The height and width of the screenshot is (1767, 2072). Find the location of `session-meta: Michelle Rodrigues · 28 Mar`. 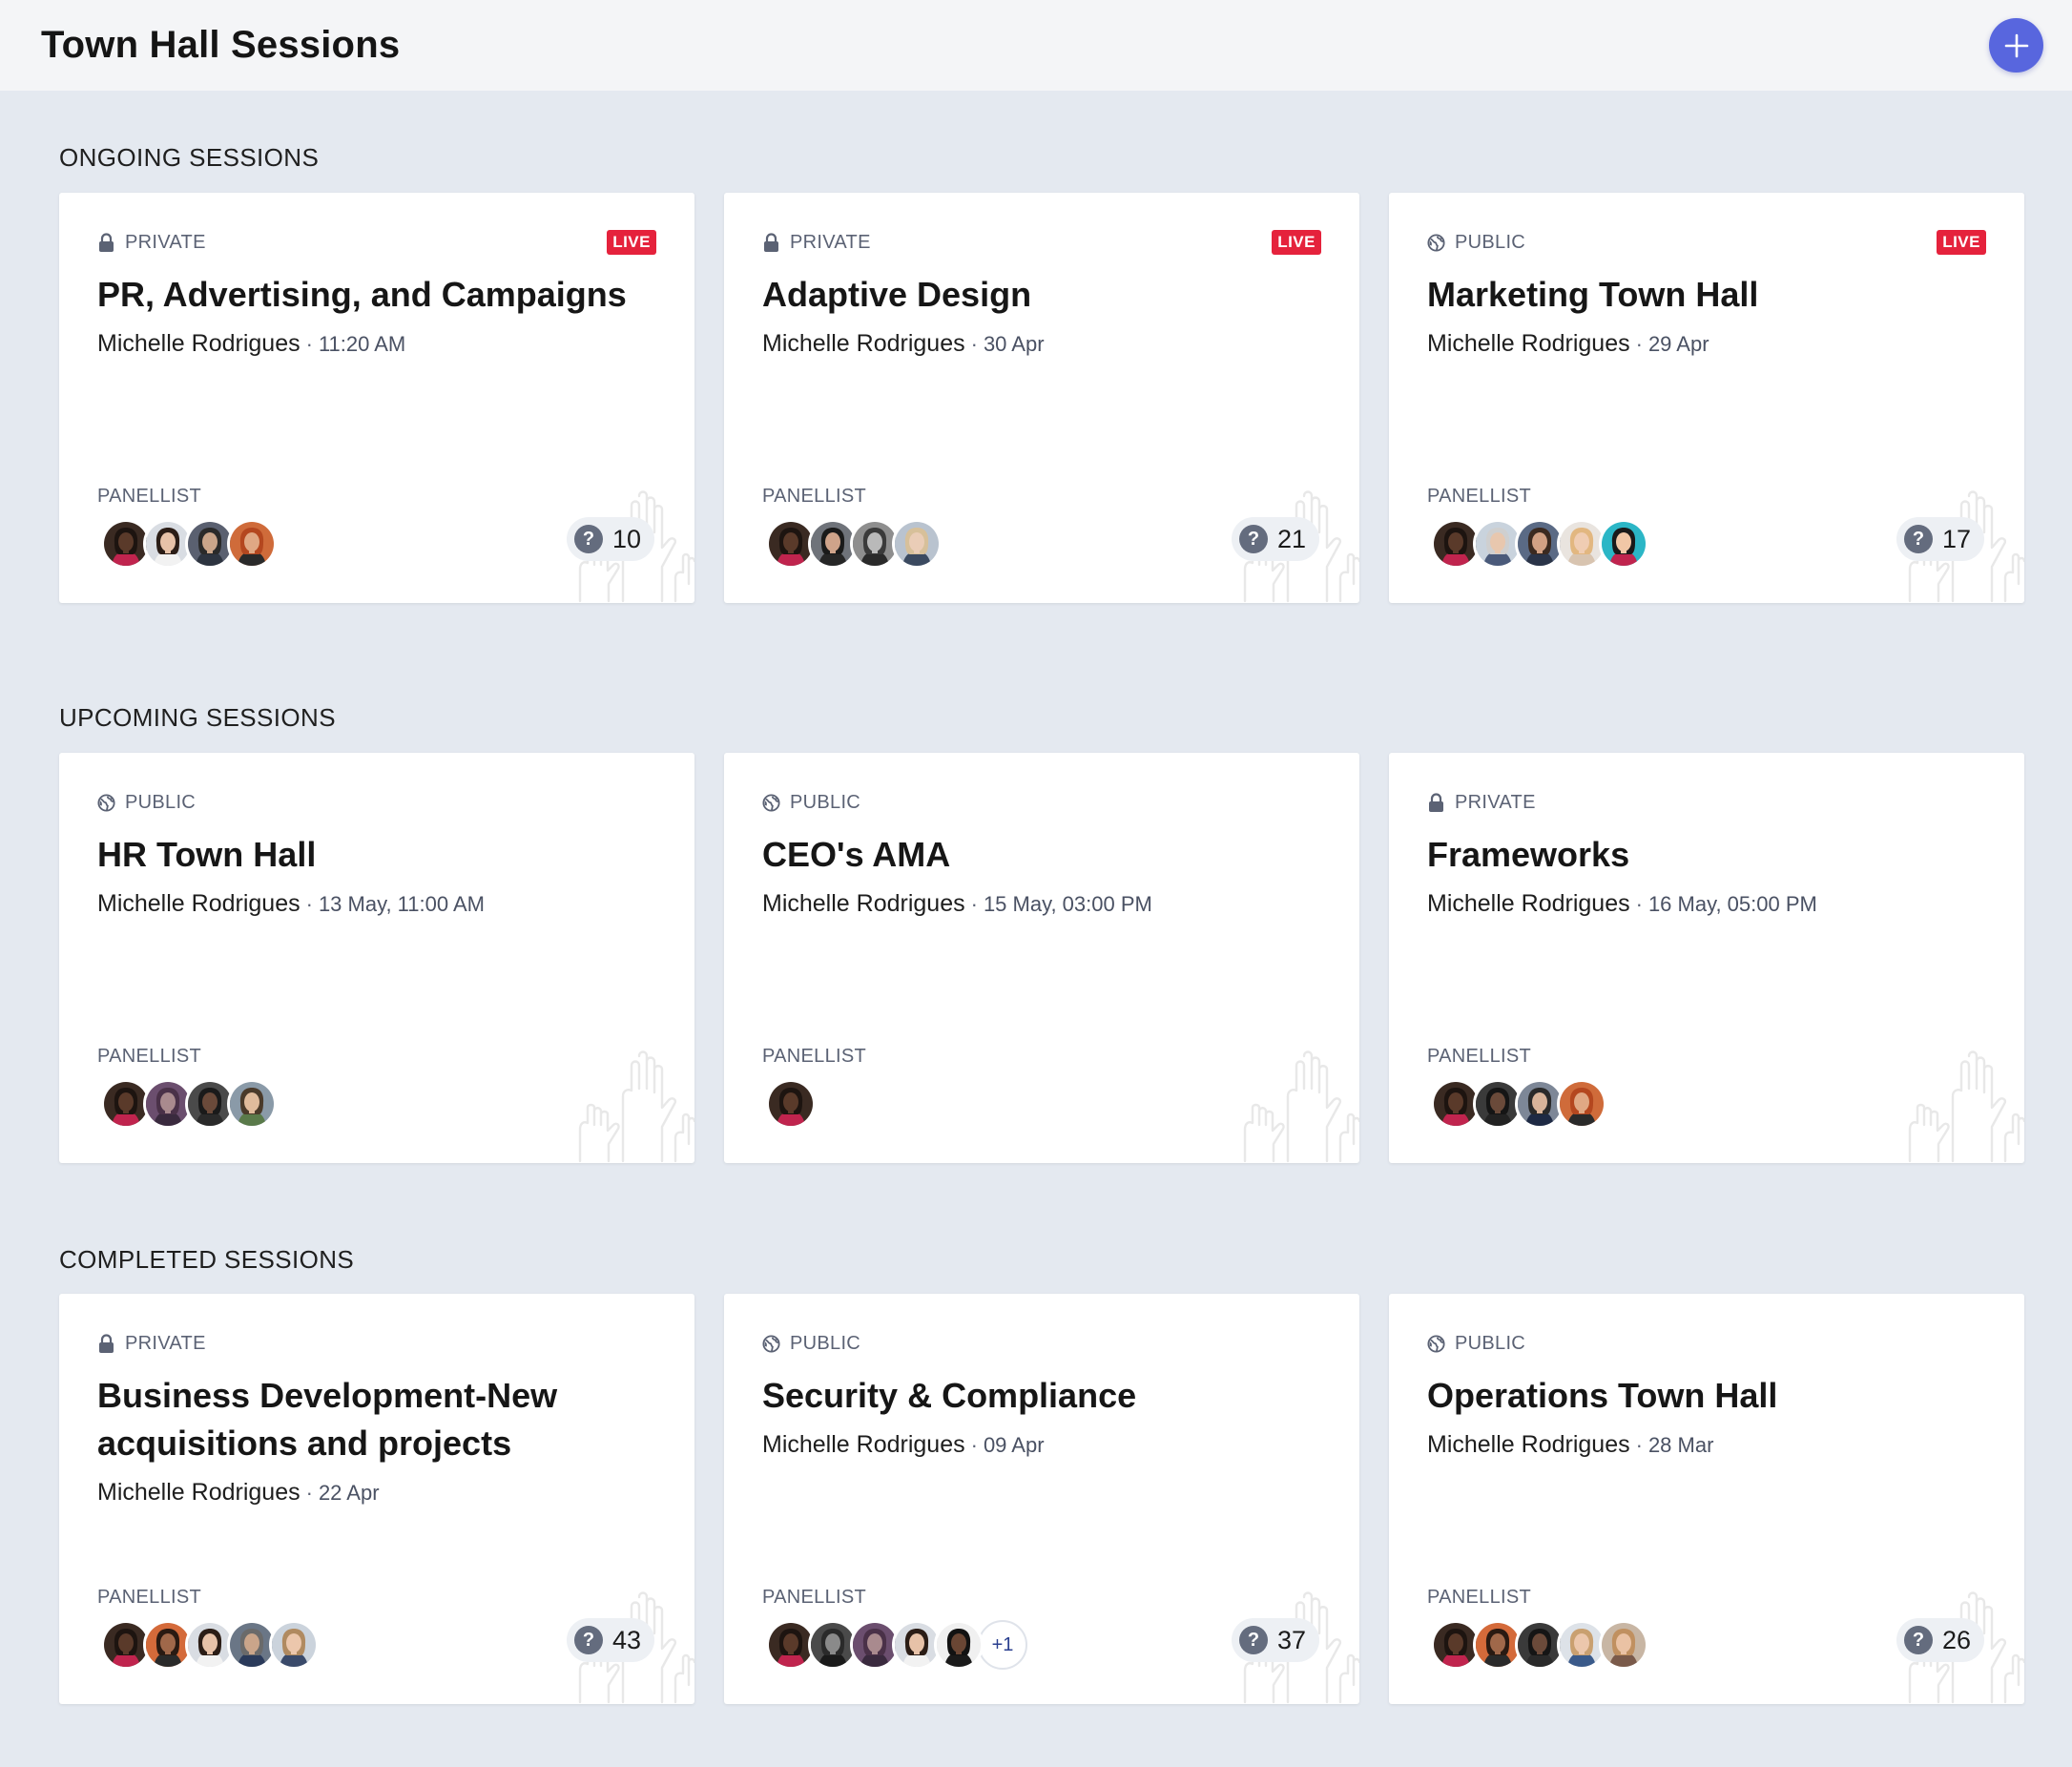

session-meta: Michelle Rodrigues · 28 Mar is located at coordinates (1706, 1445).